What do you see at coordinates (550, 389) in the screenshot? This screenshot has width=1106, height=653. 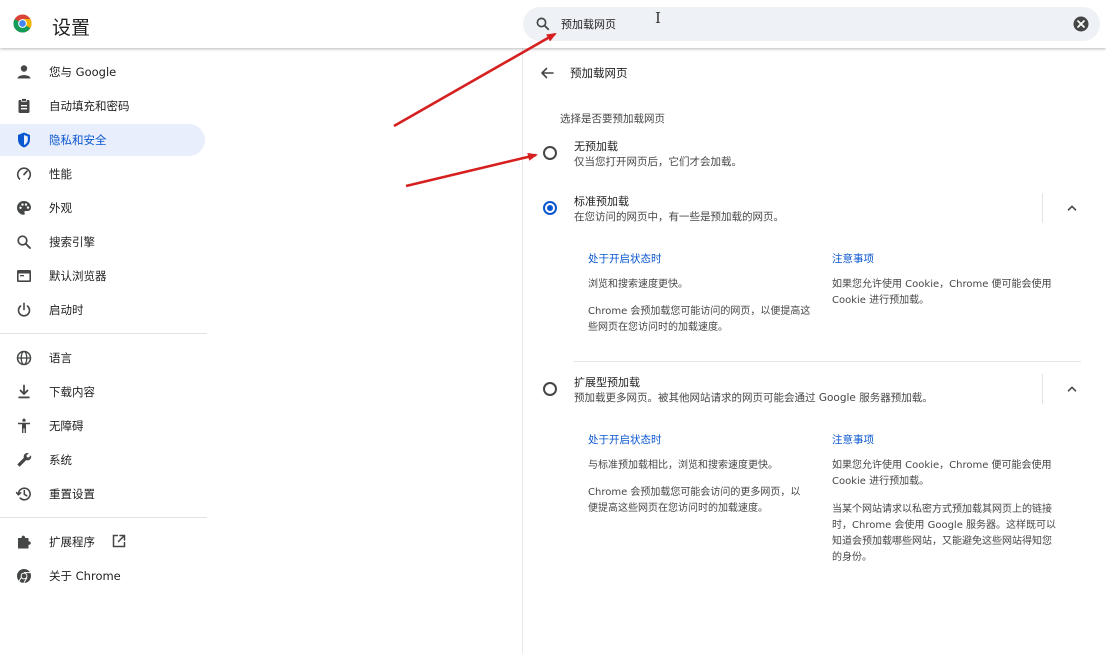 I see `radio-extended-preloading` at bounding box center [550, 389].